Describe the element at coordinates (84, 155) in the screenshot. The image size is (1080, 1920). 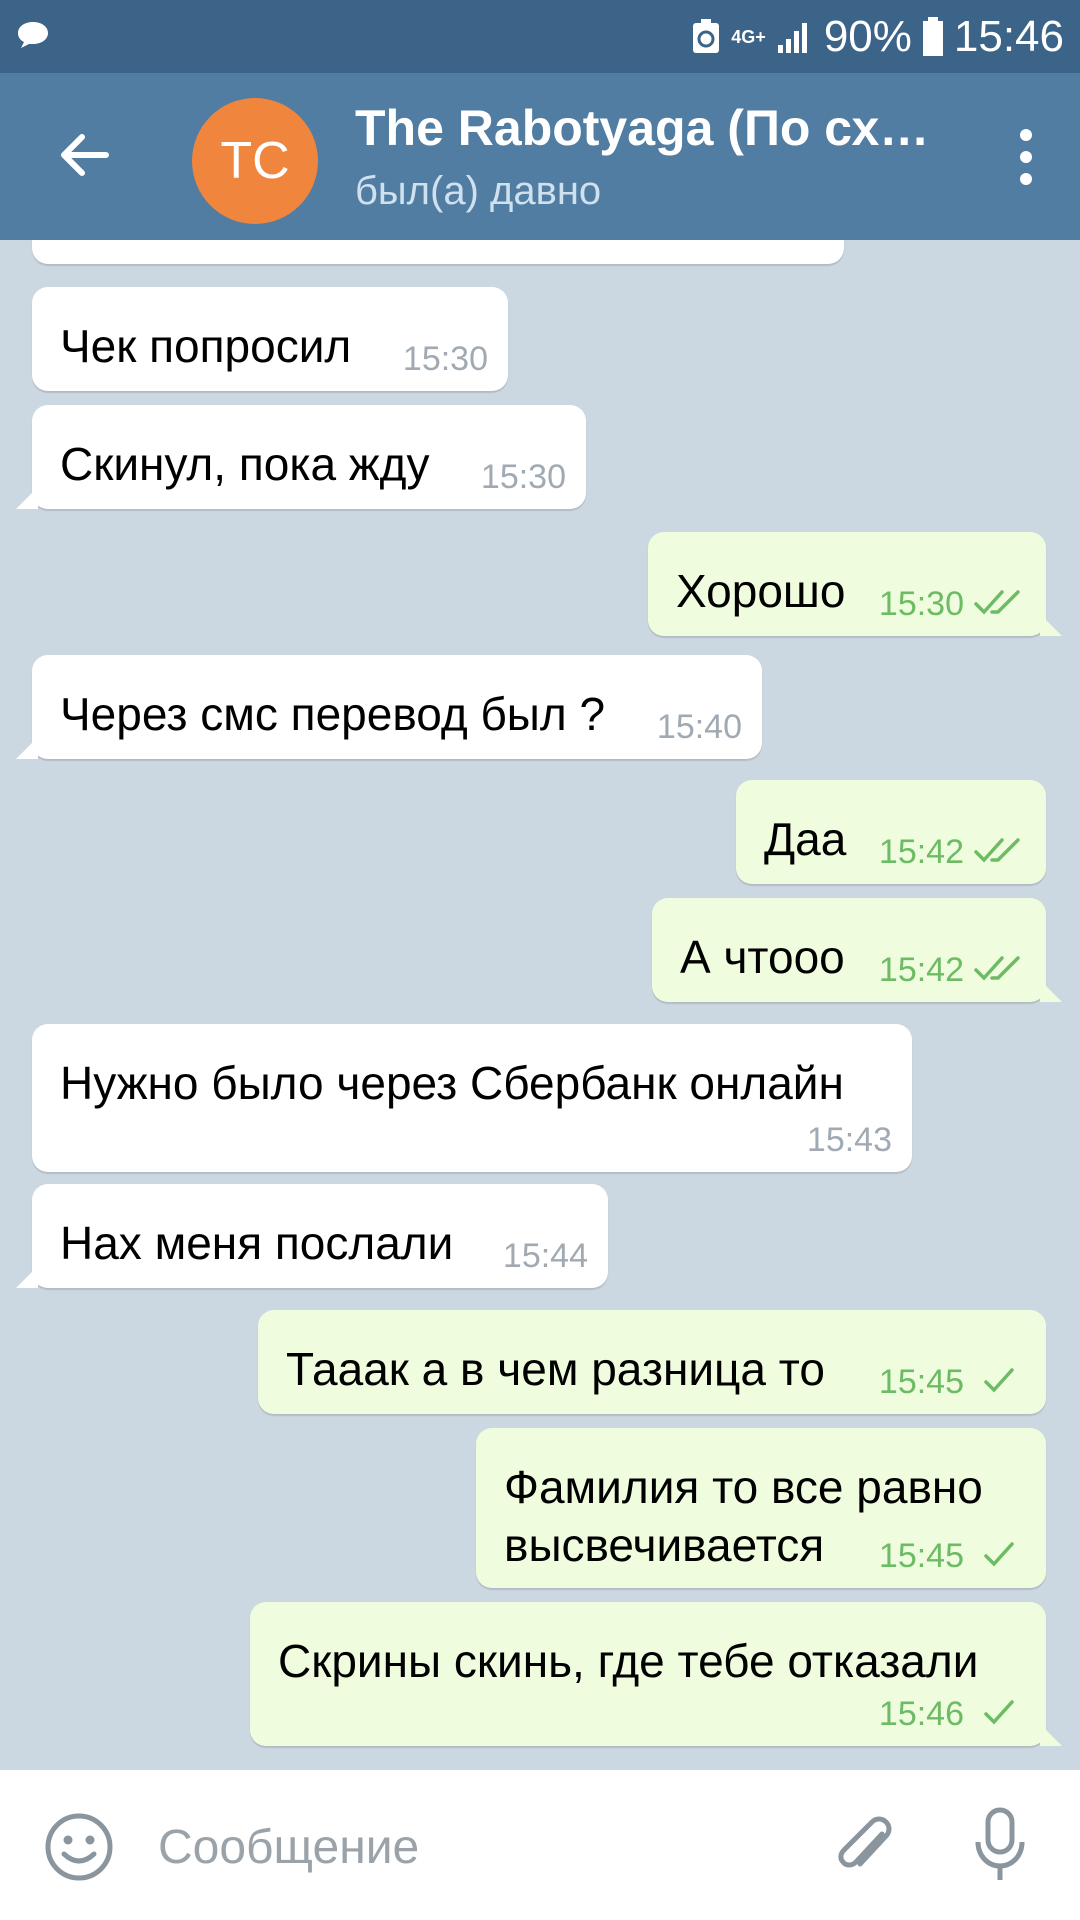
I see `arrow-left-icon` at that location.